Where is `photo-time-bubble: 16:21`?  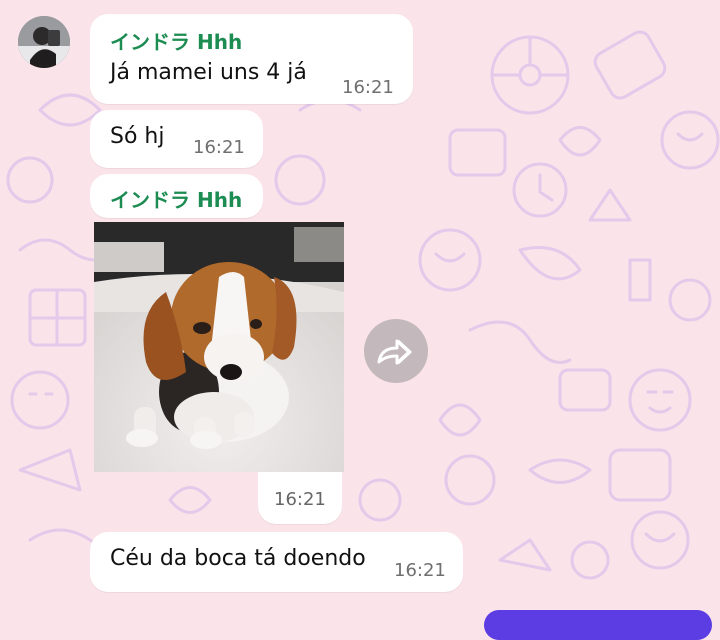
photo-time-bubble: 16:21 is located at coordinates (300, 498).